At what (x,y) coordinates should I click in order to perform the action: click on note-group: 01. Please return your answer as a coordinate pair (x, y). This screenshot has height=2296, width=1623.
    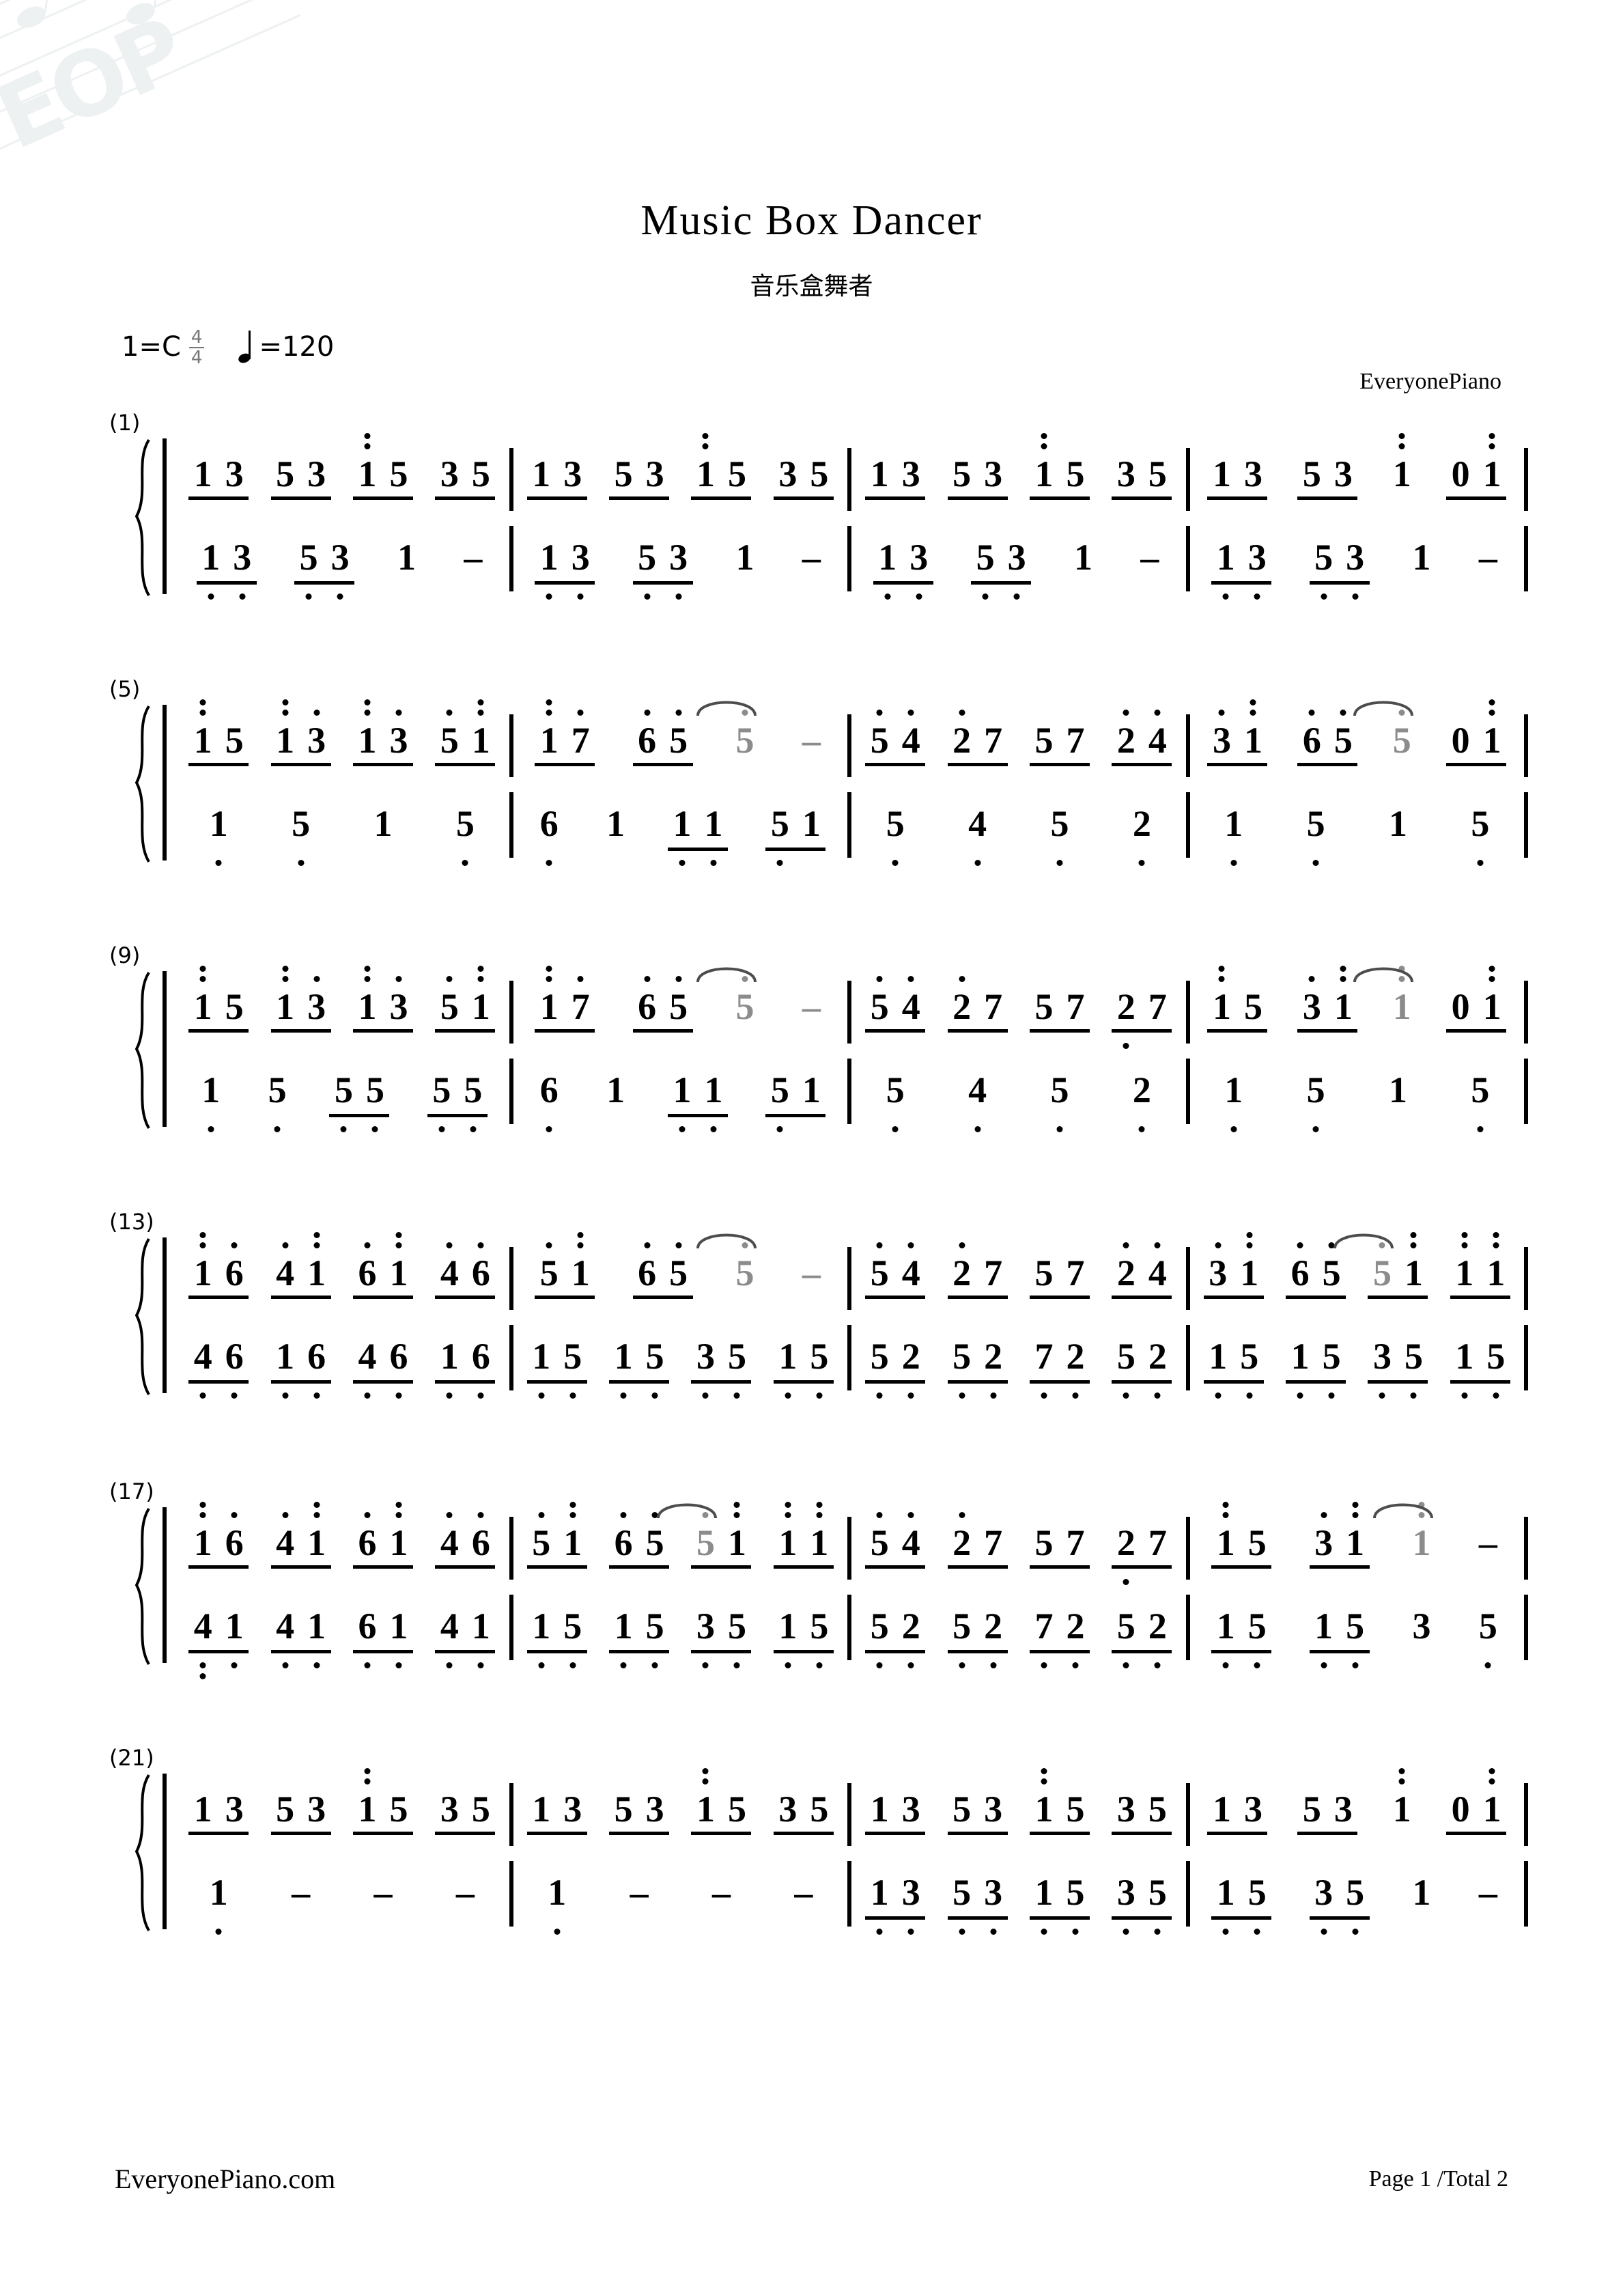
    Looking at the image, I should click on (1476, 466).